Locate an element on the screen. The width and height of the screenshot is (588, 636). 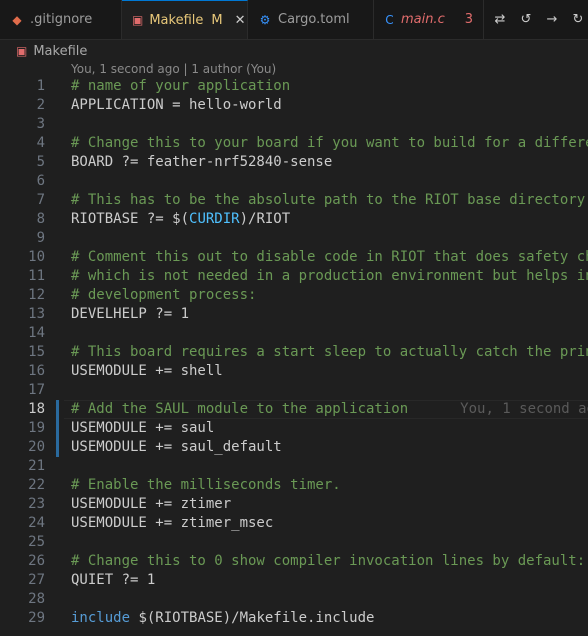
code-text: USEMODULE += saul is located at coordinates (142, 428).